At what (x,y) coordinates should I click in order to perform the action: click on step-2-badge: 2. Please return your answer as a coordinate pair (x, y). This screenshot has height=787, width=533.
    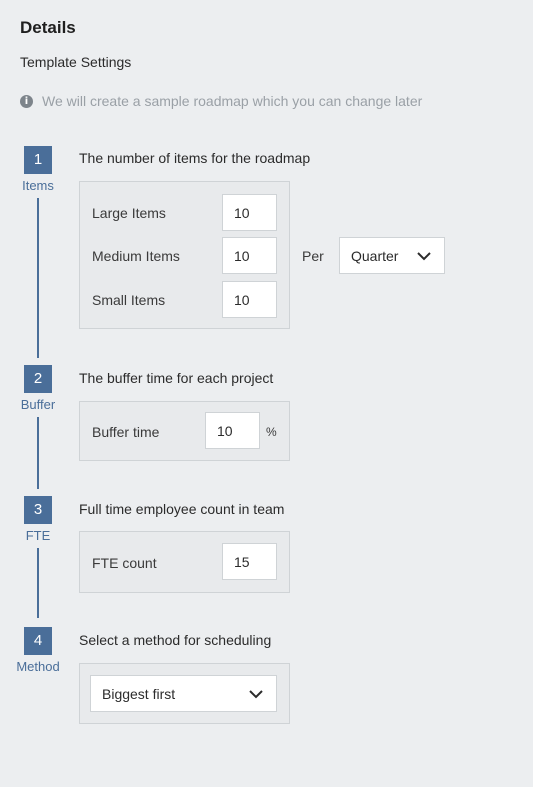
    Looking at the image, I should click on (38, 379).